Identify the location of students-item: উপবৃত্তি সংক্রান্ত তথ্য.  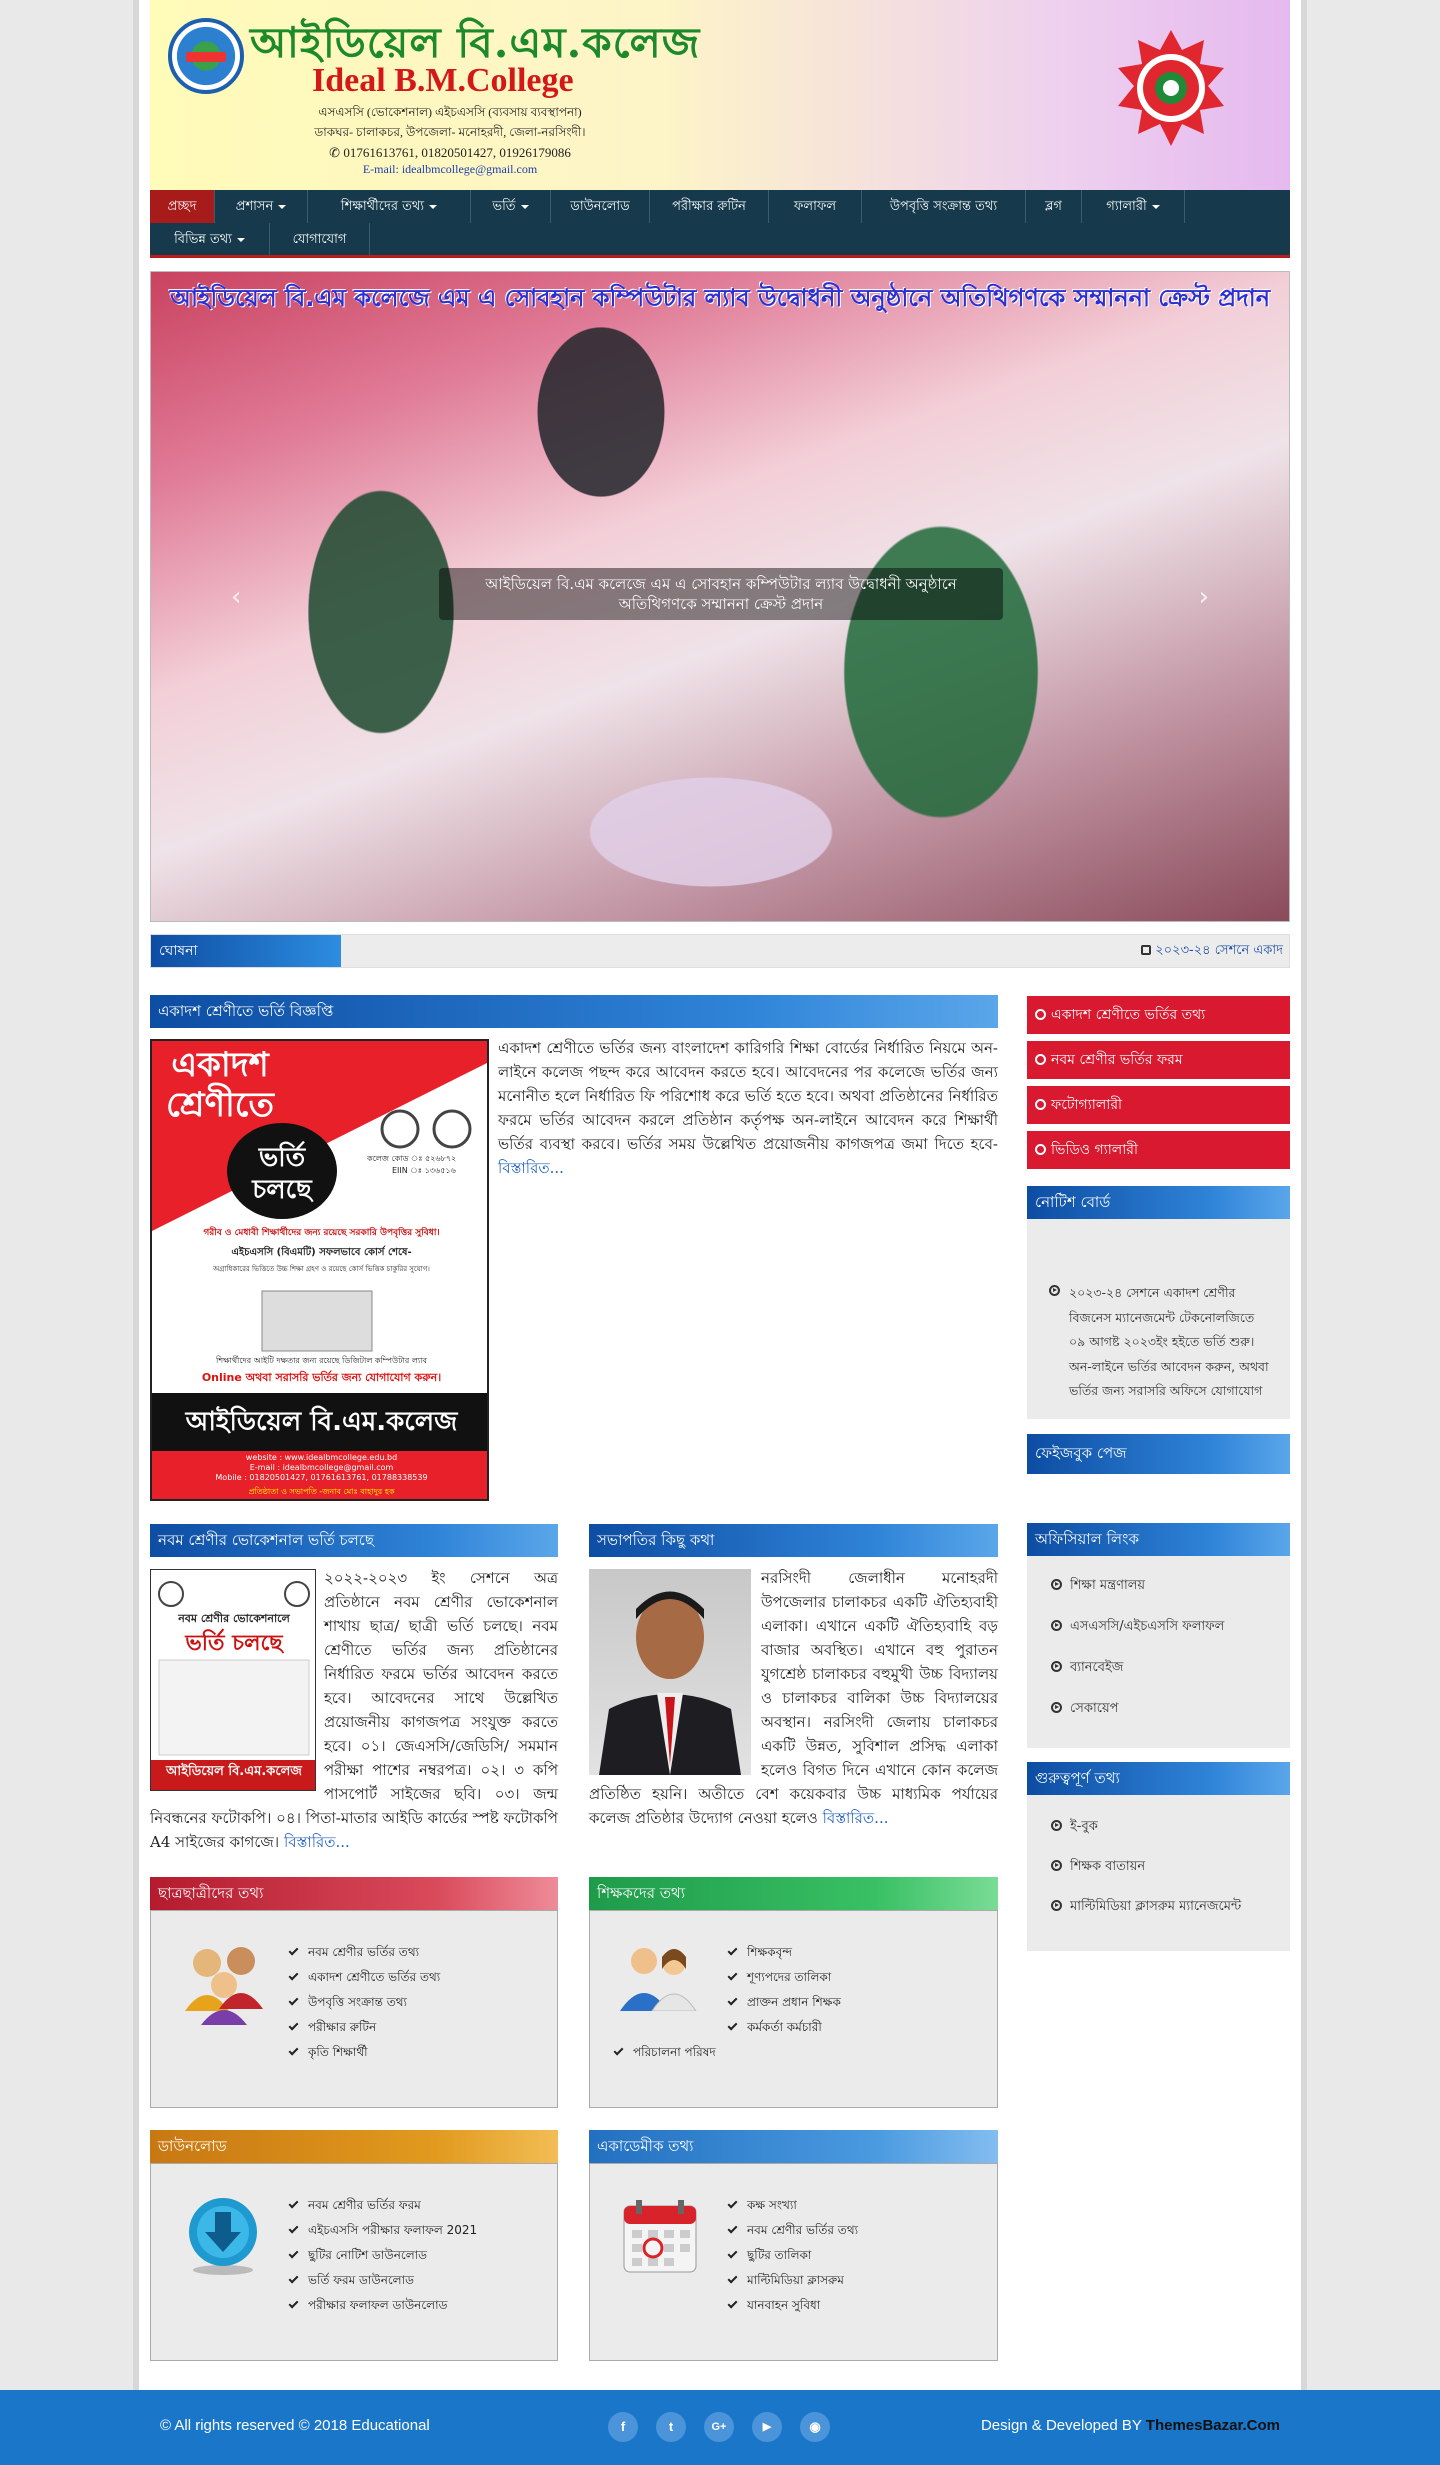
(364, 2002).